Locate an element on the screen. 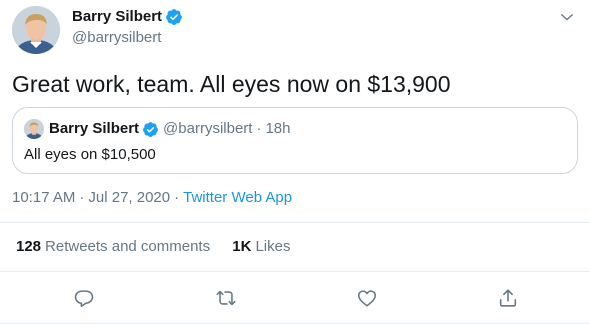 The width and height of the screenshot is (590, 324). quoted-author-name: Barry Silbert is located at coordinates (94, 128).